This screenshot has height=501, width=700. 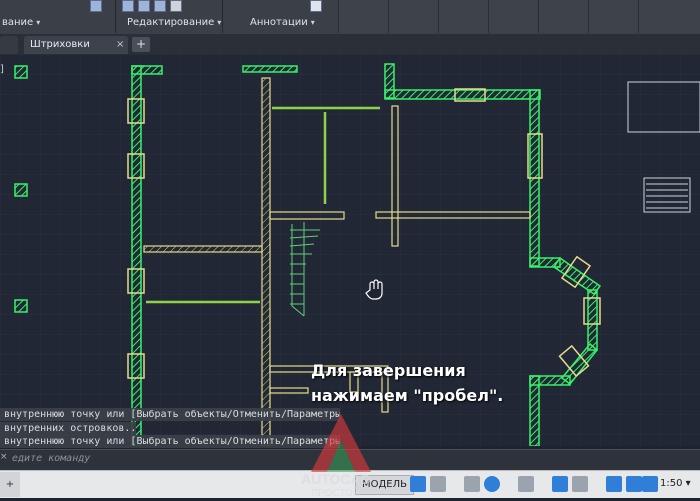 I want to click on add-layout-button: +, so click(x=10, y=484).